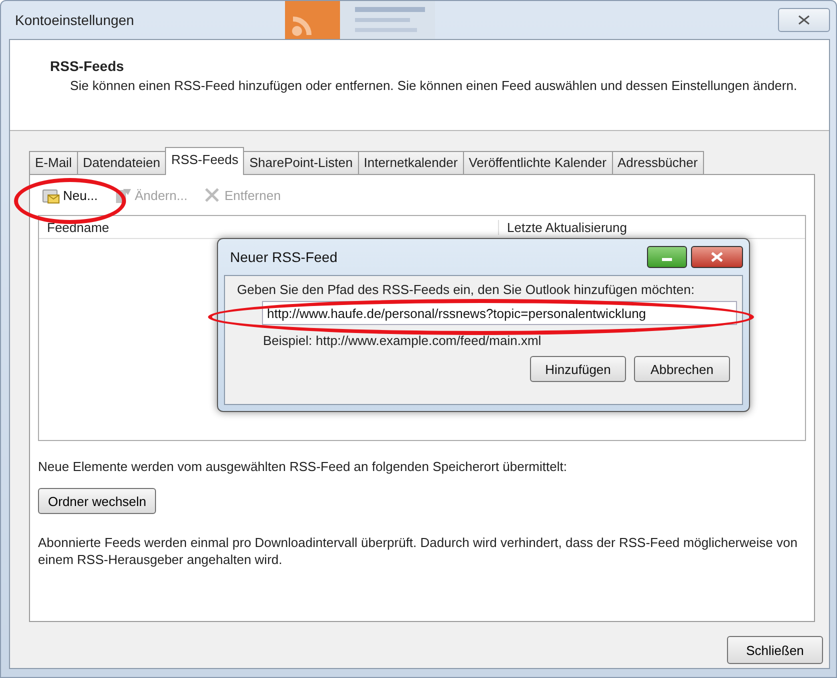 The width and height of the screenshot is (837, 678). I want to click on tab: Internetkalender, so click(411, 162).